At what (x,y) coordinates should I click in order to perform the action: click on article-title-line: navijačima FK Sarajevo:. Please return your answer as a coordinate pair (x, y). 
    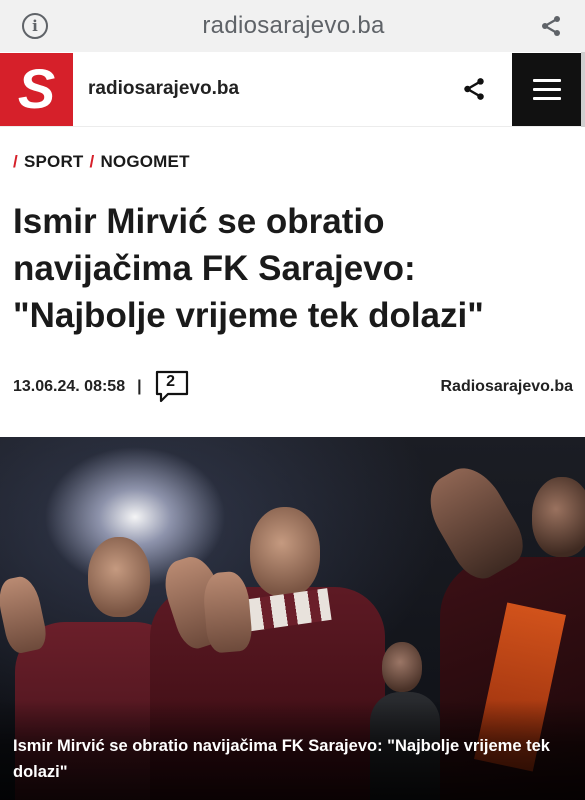
    Looking at the image, I should click on (214, 268).